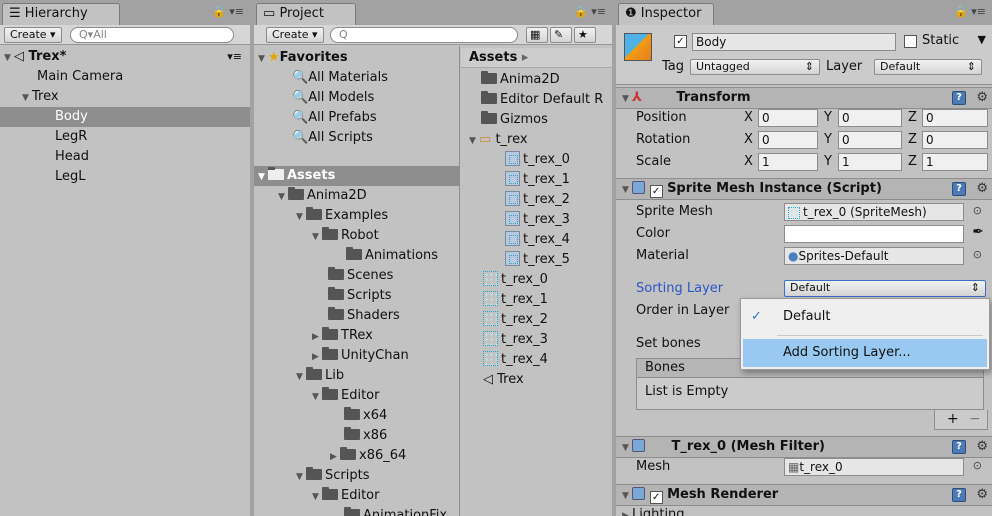 The width and height of the screenshot is (992, 516). Describe the element at coordinates (356, 316) in the screenshot. I see `folder-shaders: Shaders` at that location.